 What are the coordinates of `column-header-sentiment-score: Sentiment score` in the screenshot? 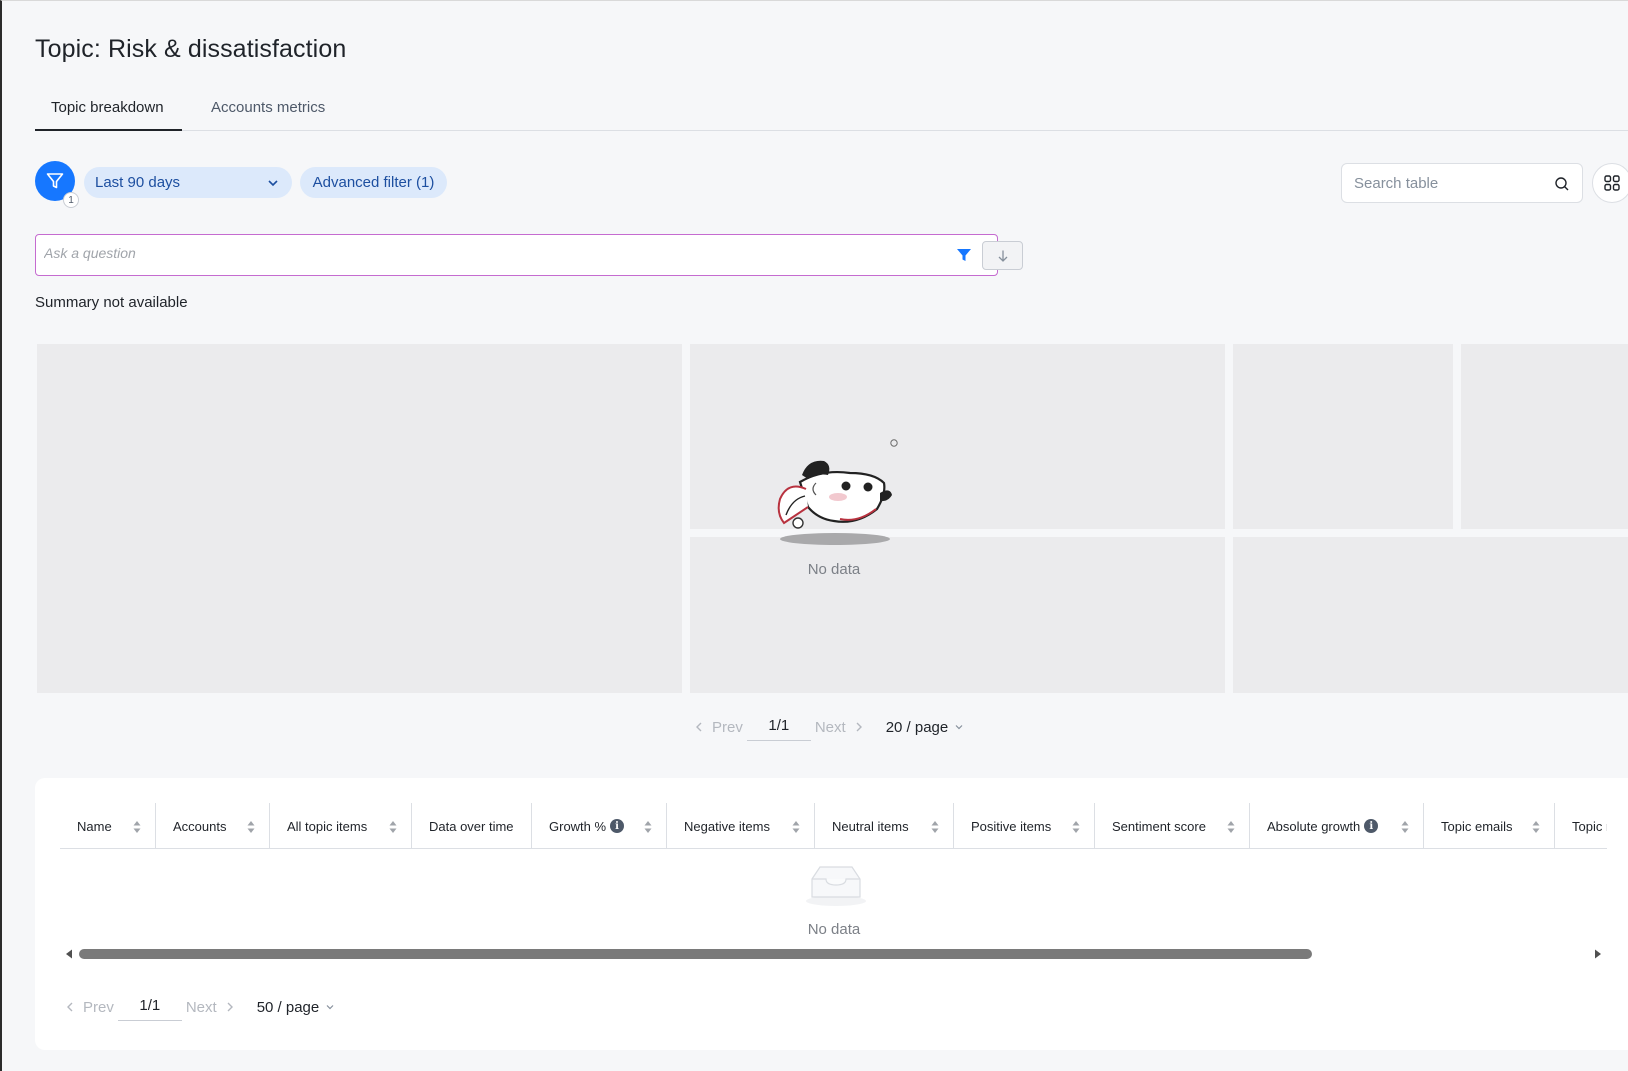 It's located at (1172, 825).